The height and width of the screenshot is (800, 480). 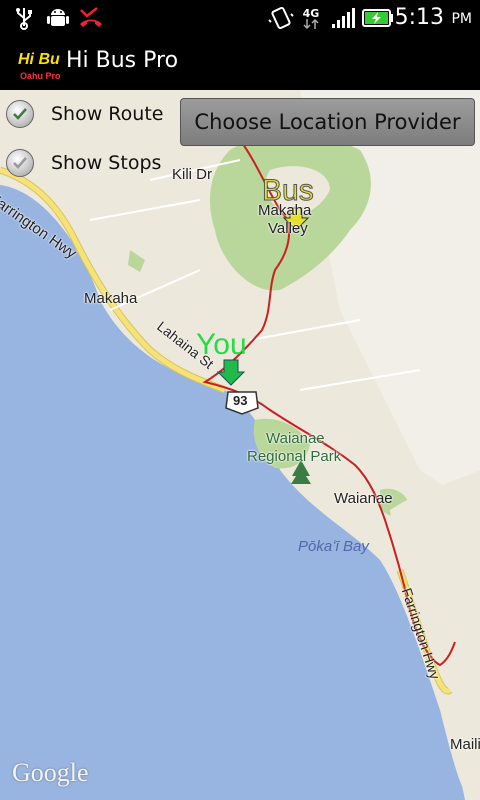 What do you see at coordinates (50, 772) in the screenshot?
I see `google-attribution: Google` at bounding box center [50, 772].